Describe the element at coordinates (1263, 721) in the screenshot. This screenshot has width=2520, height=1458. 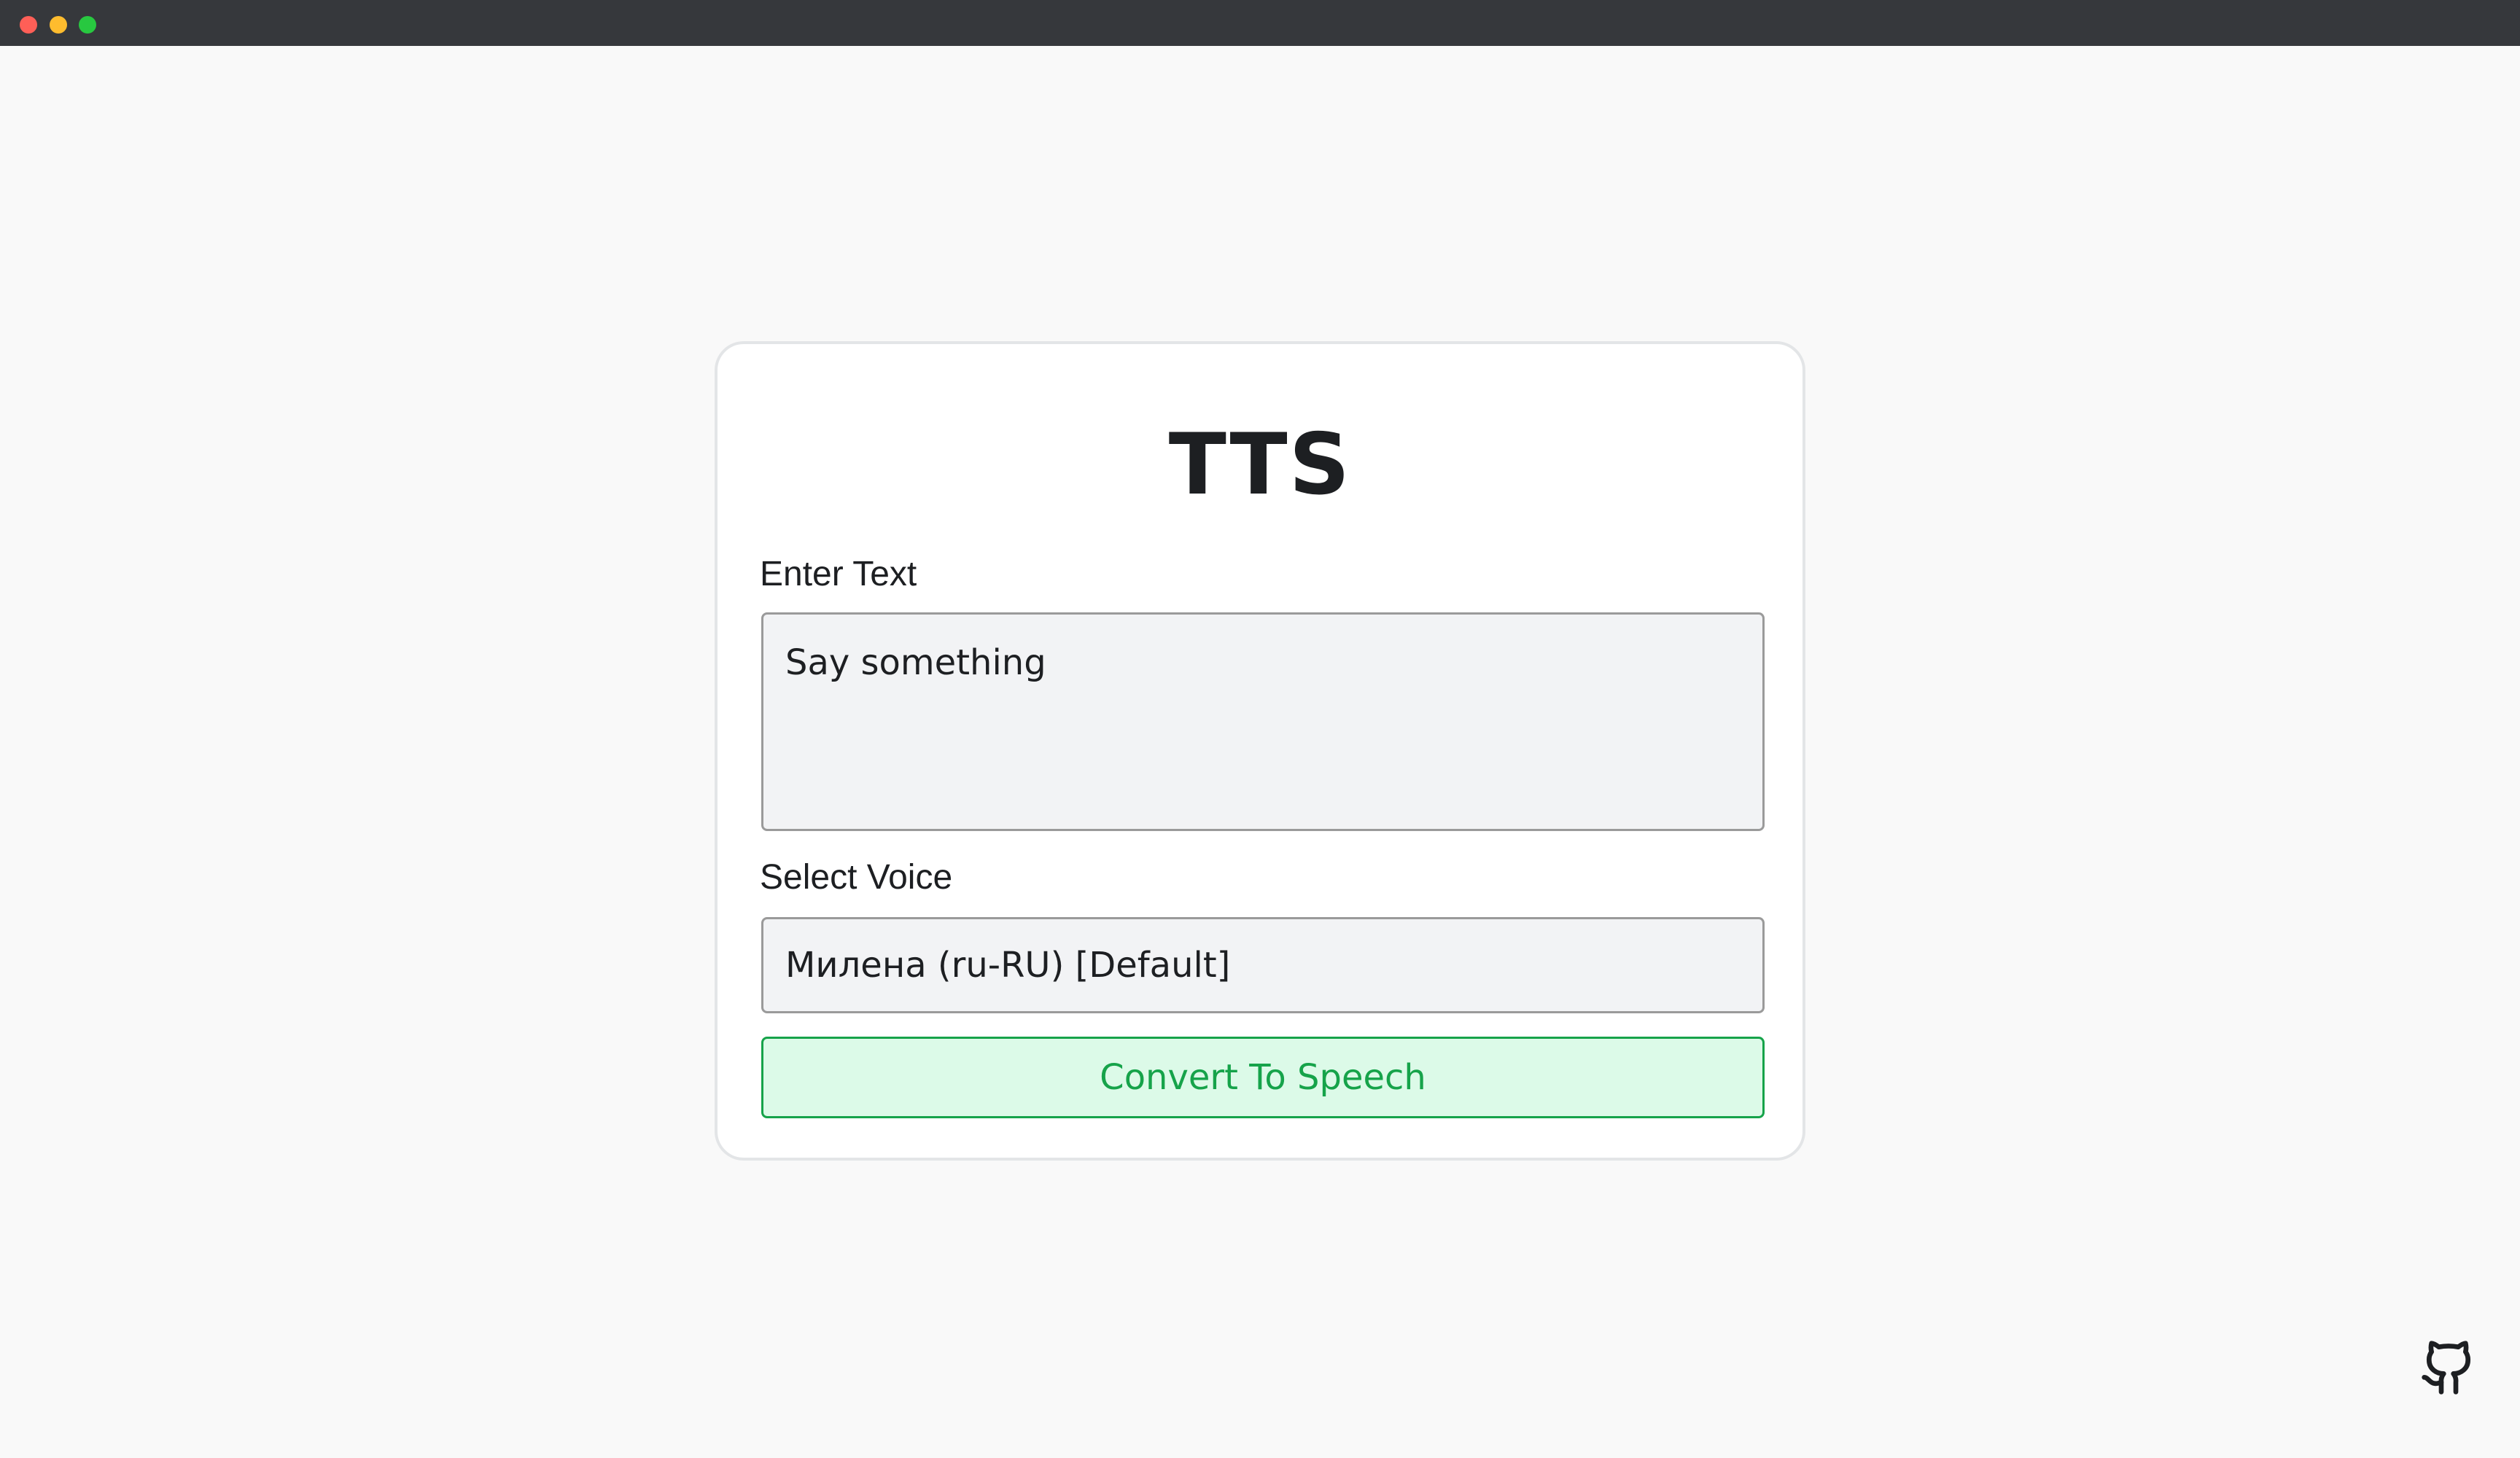
I see `text-input` at that location.